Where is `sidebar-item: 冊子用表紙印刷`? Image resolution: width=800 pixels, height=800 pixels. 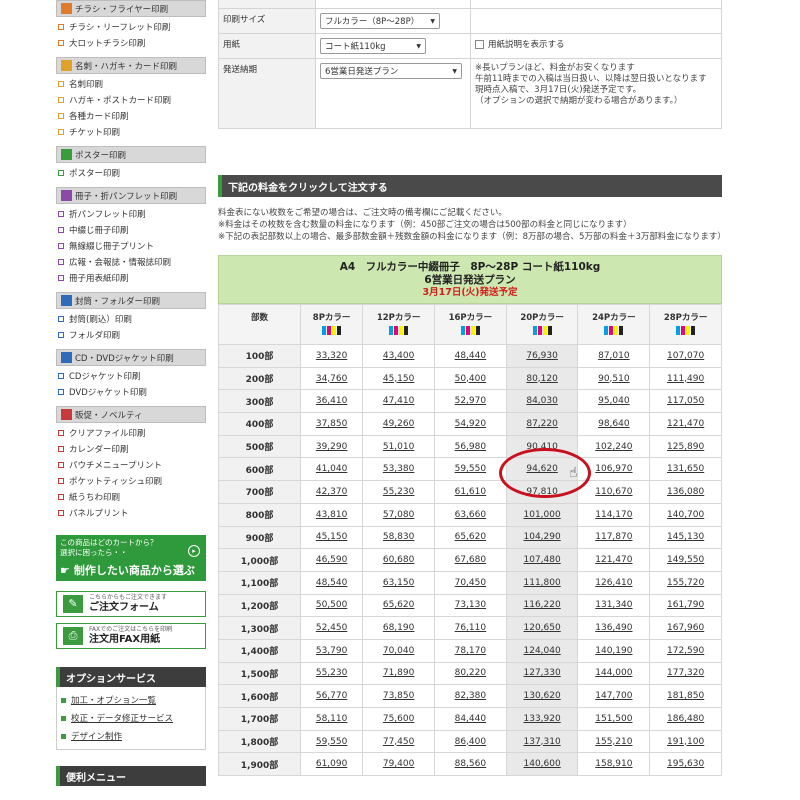
sidebar-item: 冊子用表紙印刷 is located at coordinates (132, 278).